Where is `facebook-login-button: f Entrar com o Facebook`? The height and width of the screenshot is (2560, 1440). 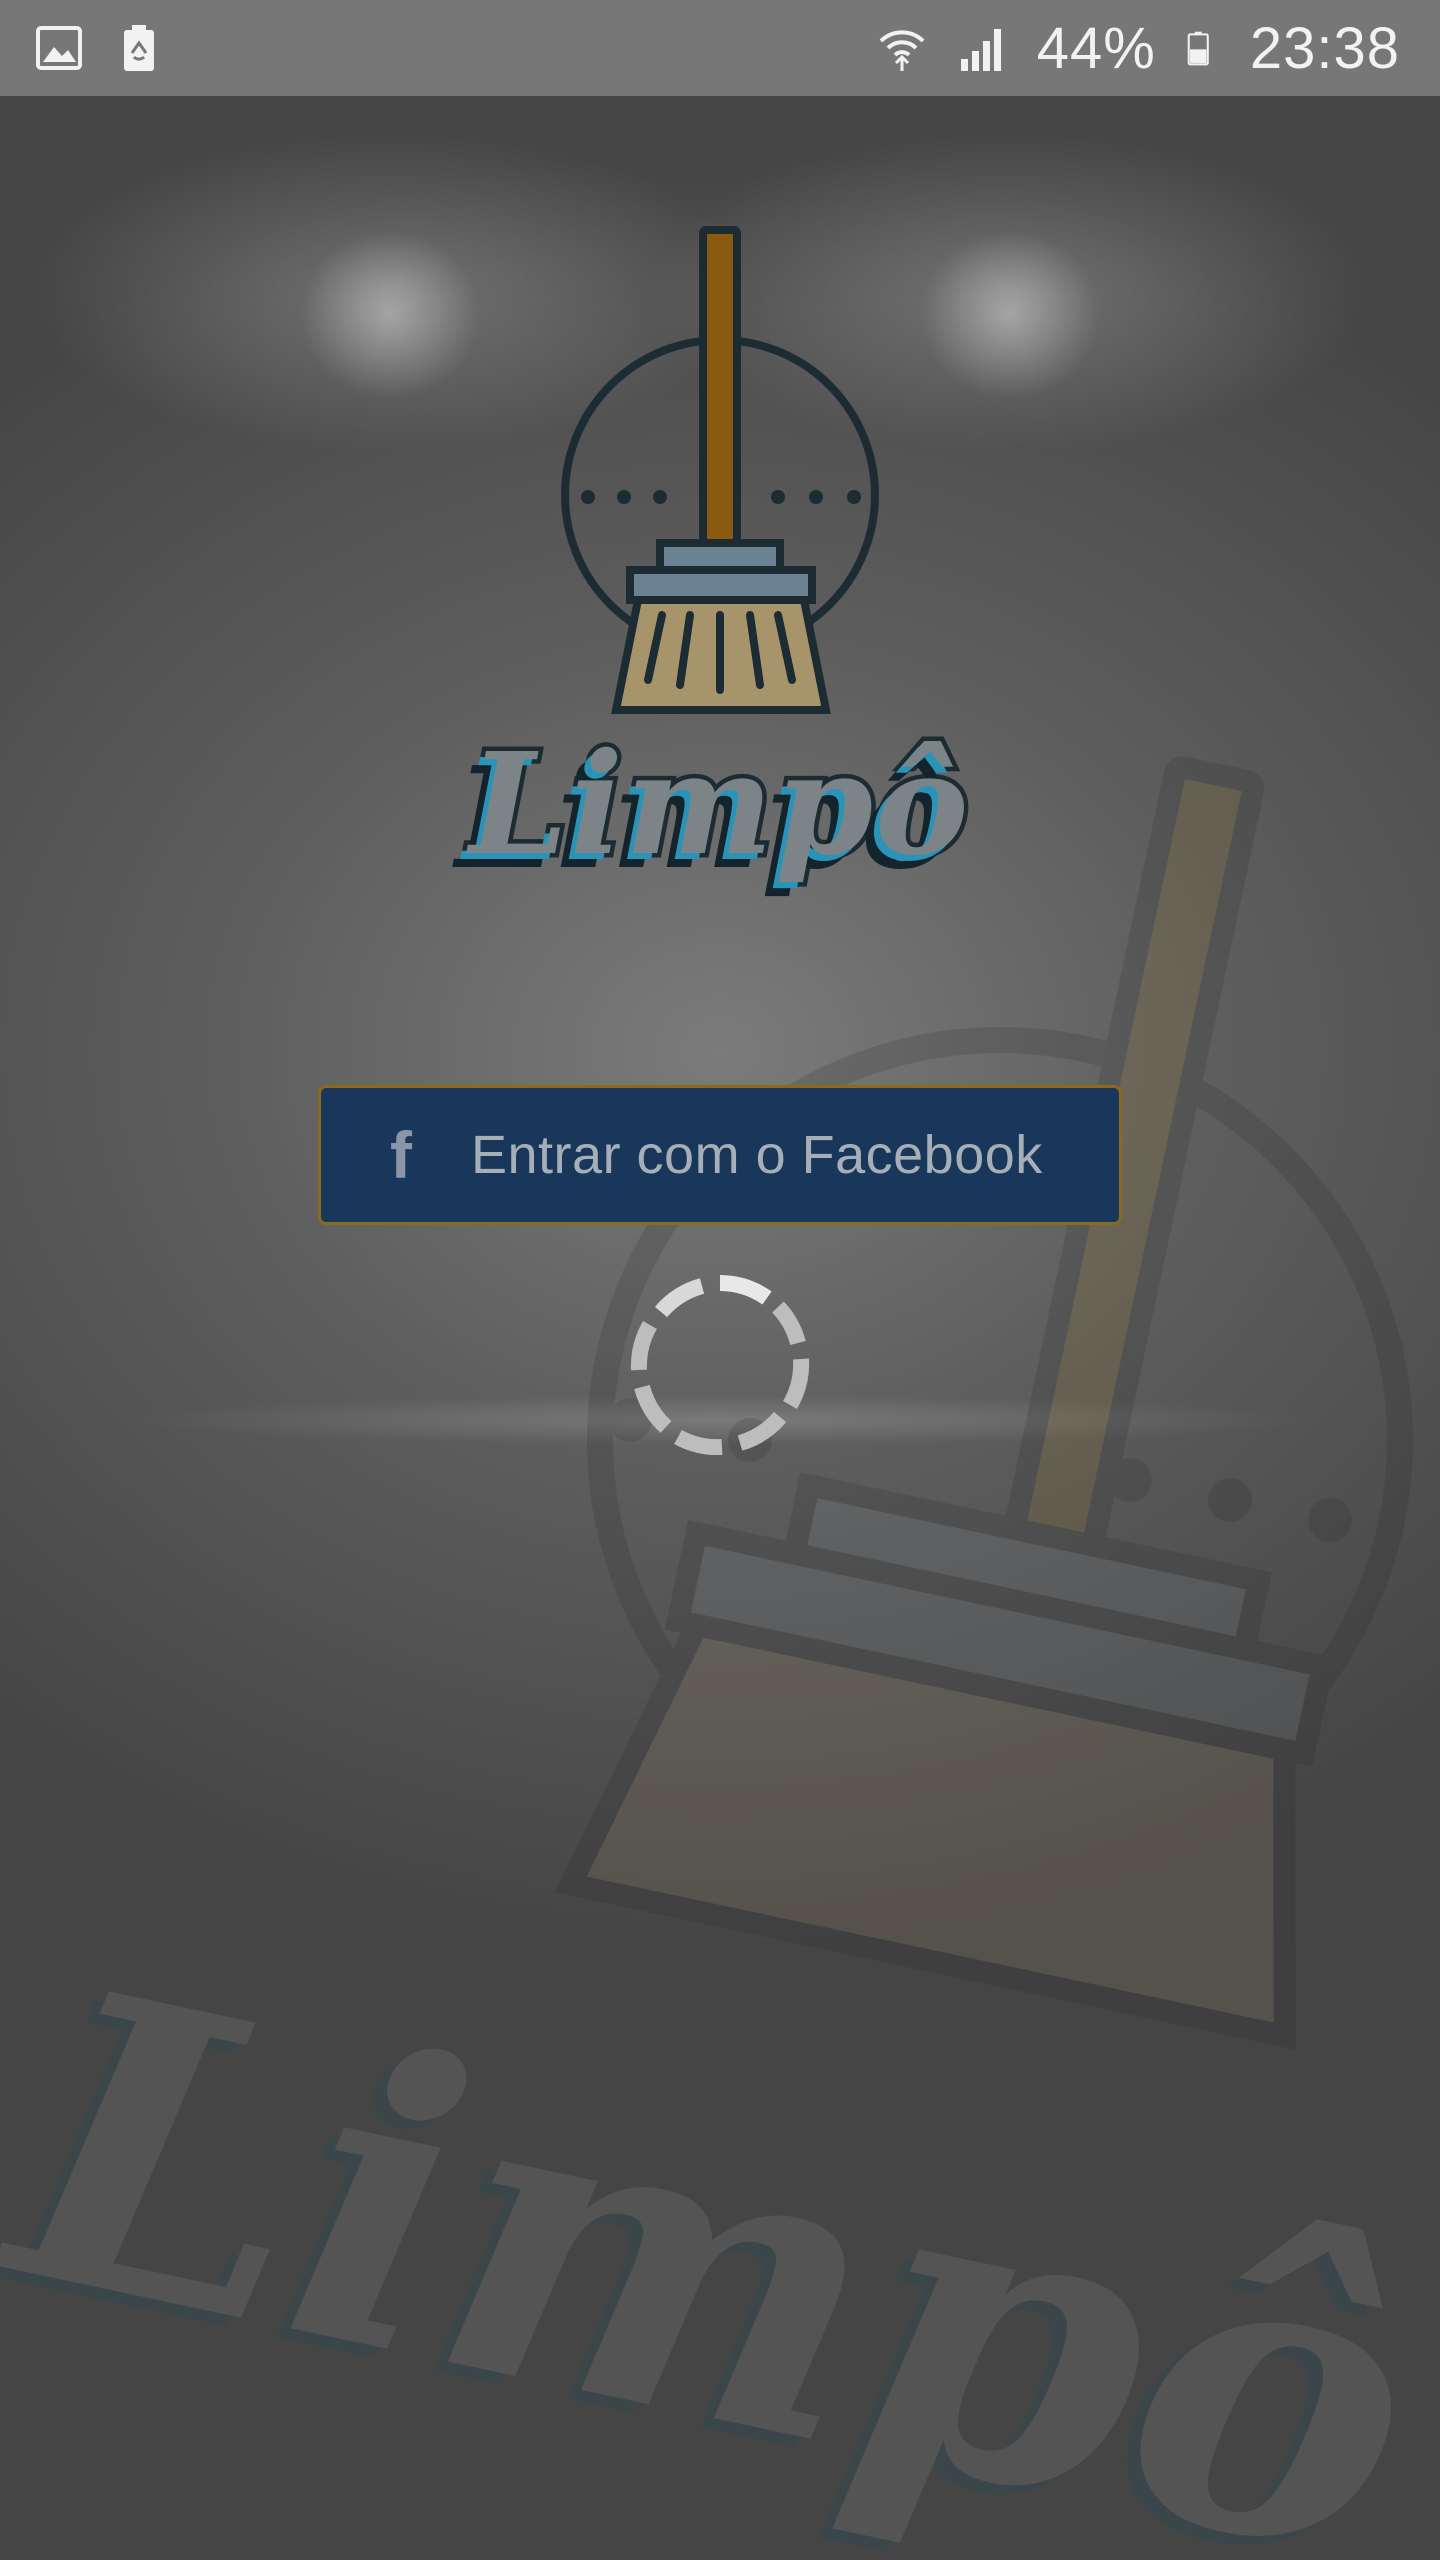 facebook-login-button: f Entrar com o Facebook is located at coordinates (720, 1155).